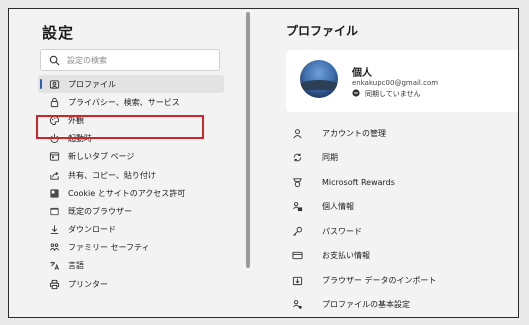 The width and height of the screenshot is (529, 325). What do you see at coordinates (131, 284) in the screenshot?
I see `sidebar-item-printers: プリンター` at bounding box center [131, 284].